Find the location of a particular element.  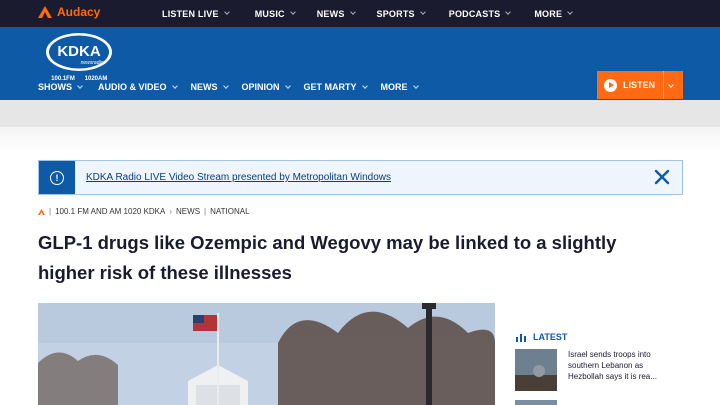

close-icon is located at coordinates (662, 177).